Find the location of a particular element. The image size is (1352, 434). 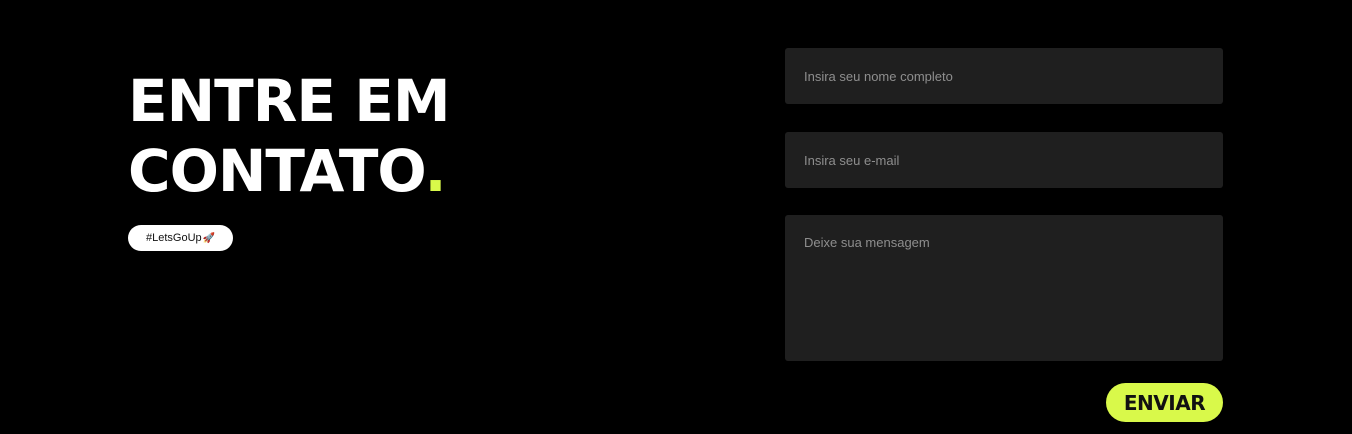

send-button: ENVIAR is located at coordinates (1164, 402).